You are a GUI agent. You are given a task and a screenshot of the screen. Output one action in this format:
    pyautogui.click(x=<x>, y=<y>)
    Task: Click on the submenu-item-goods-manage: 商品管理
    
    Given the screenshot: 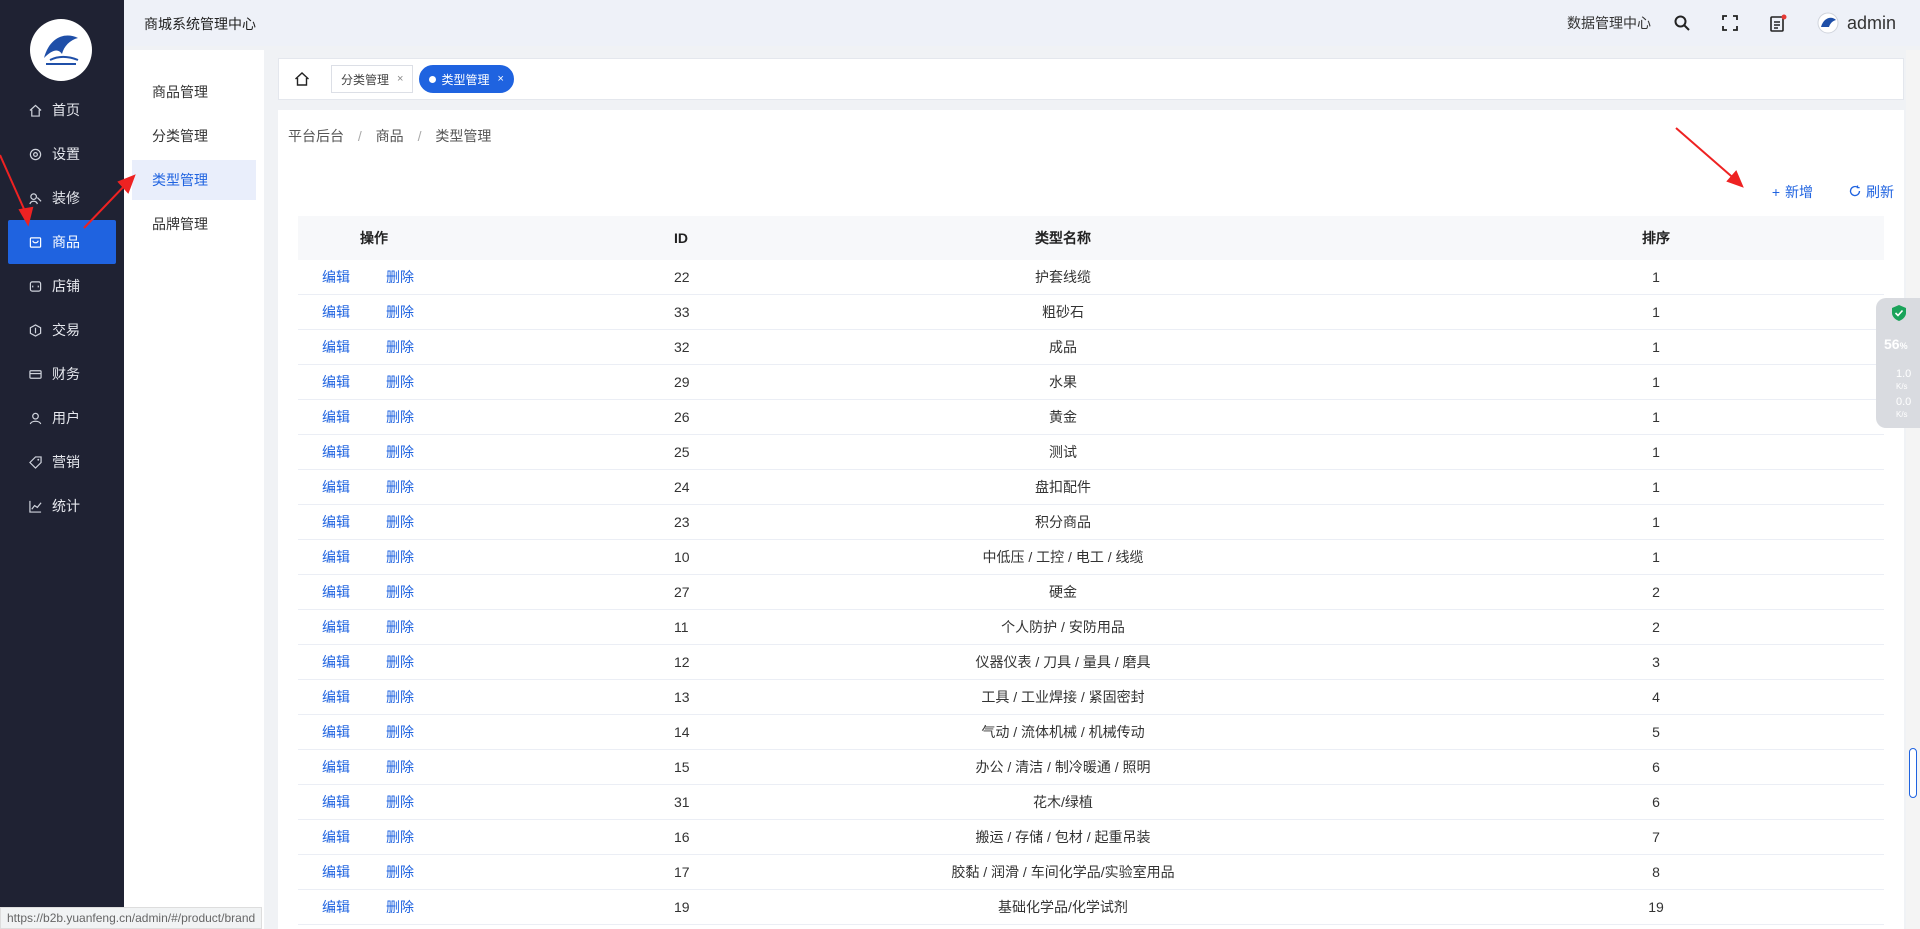 What is the action you would take?
    pyautogui.click(x=194, y=92)
    